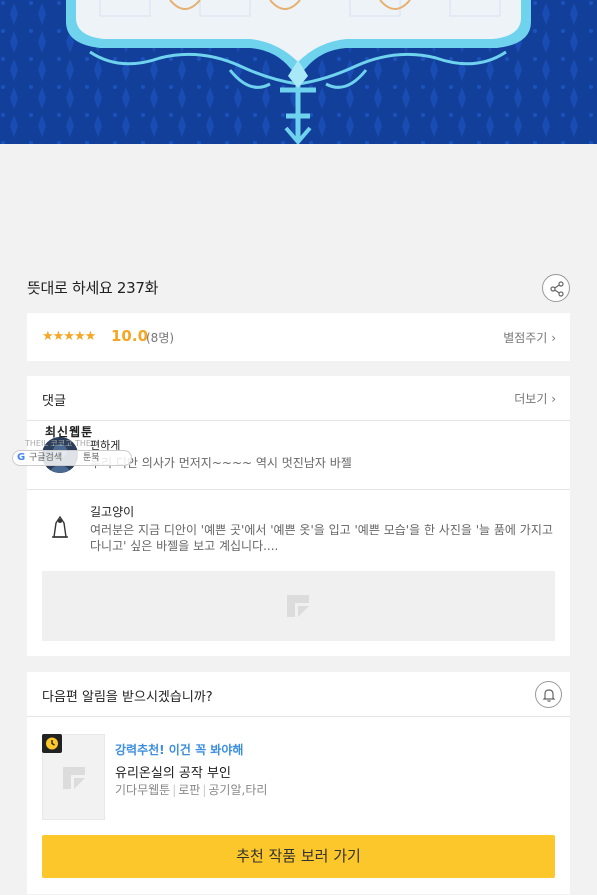  I want to click on avatar, so click(60, 525).